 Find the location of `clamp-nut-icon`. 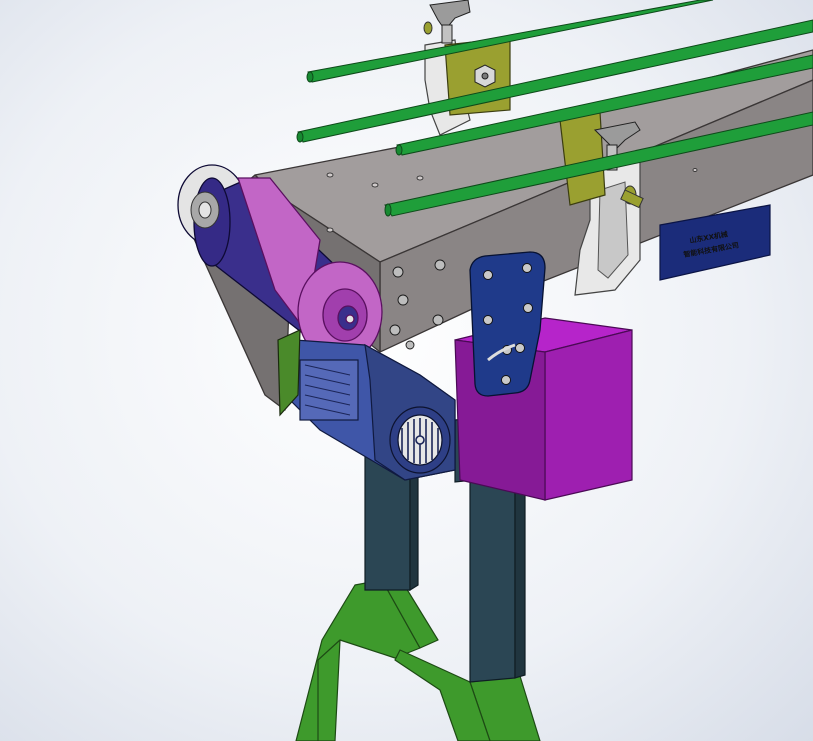

clamp-nut-icon is located at coordinates (485, 76).